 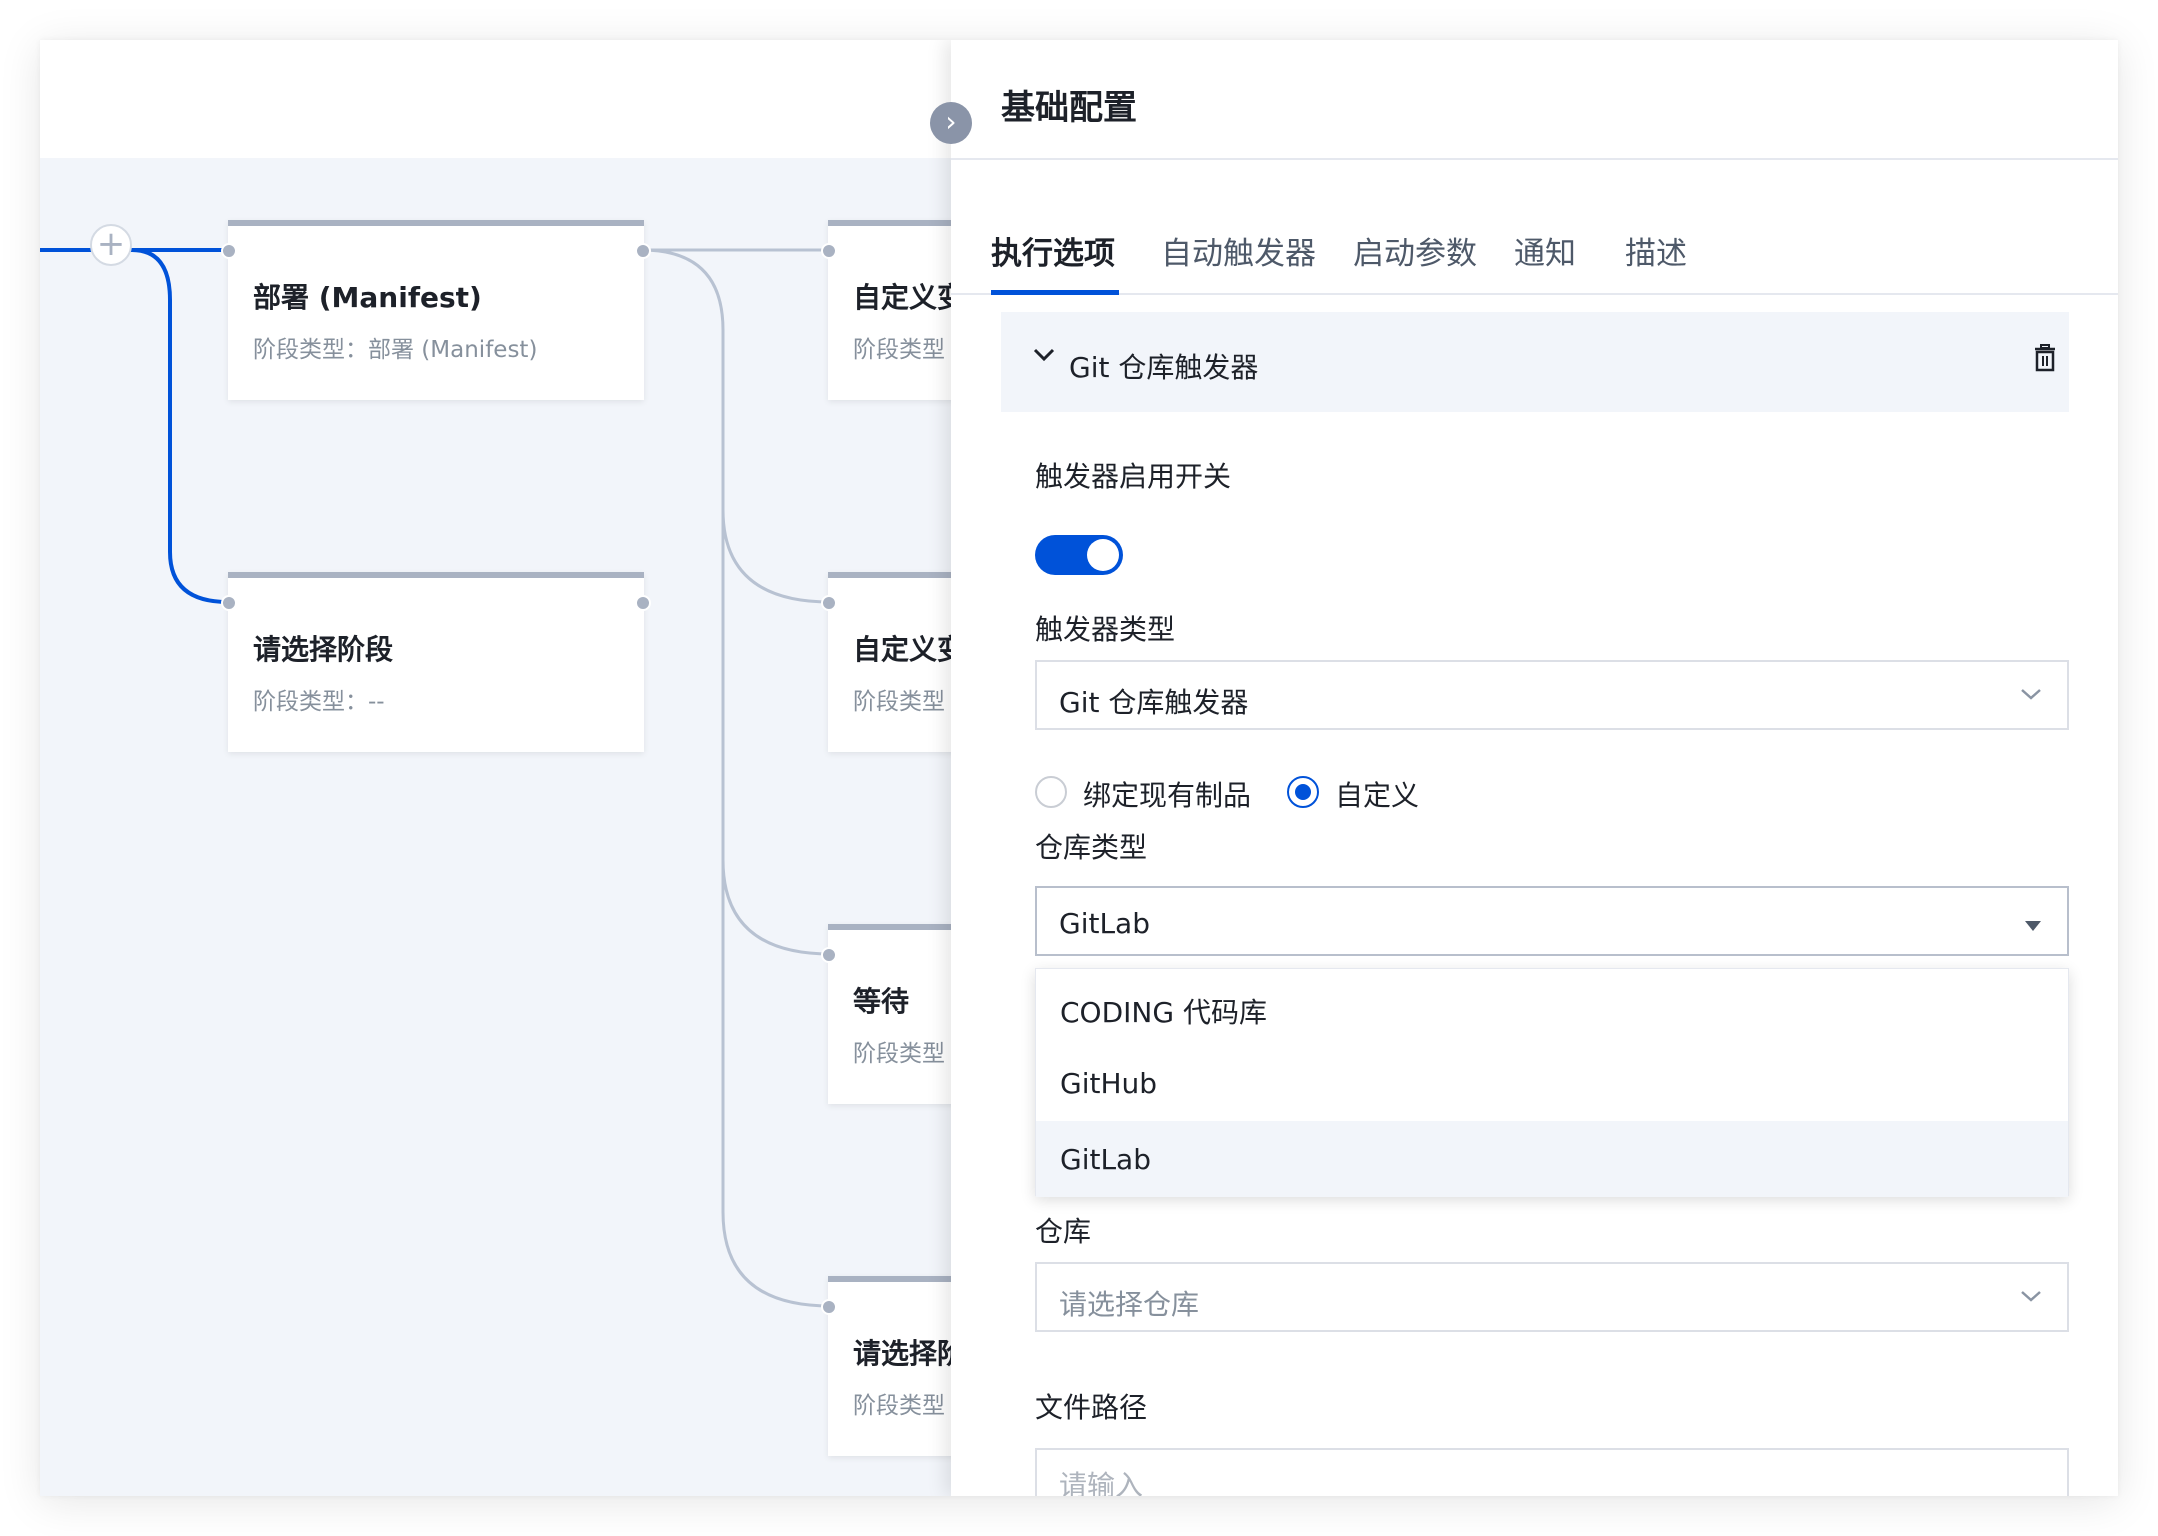 What do you see at coordinates (1552, 921) in the screenshot?
I see `repo-type-select: GitLab` at bounding box center [1552, 921].